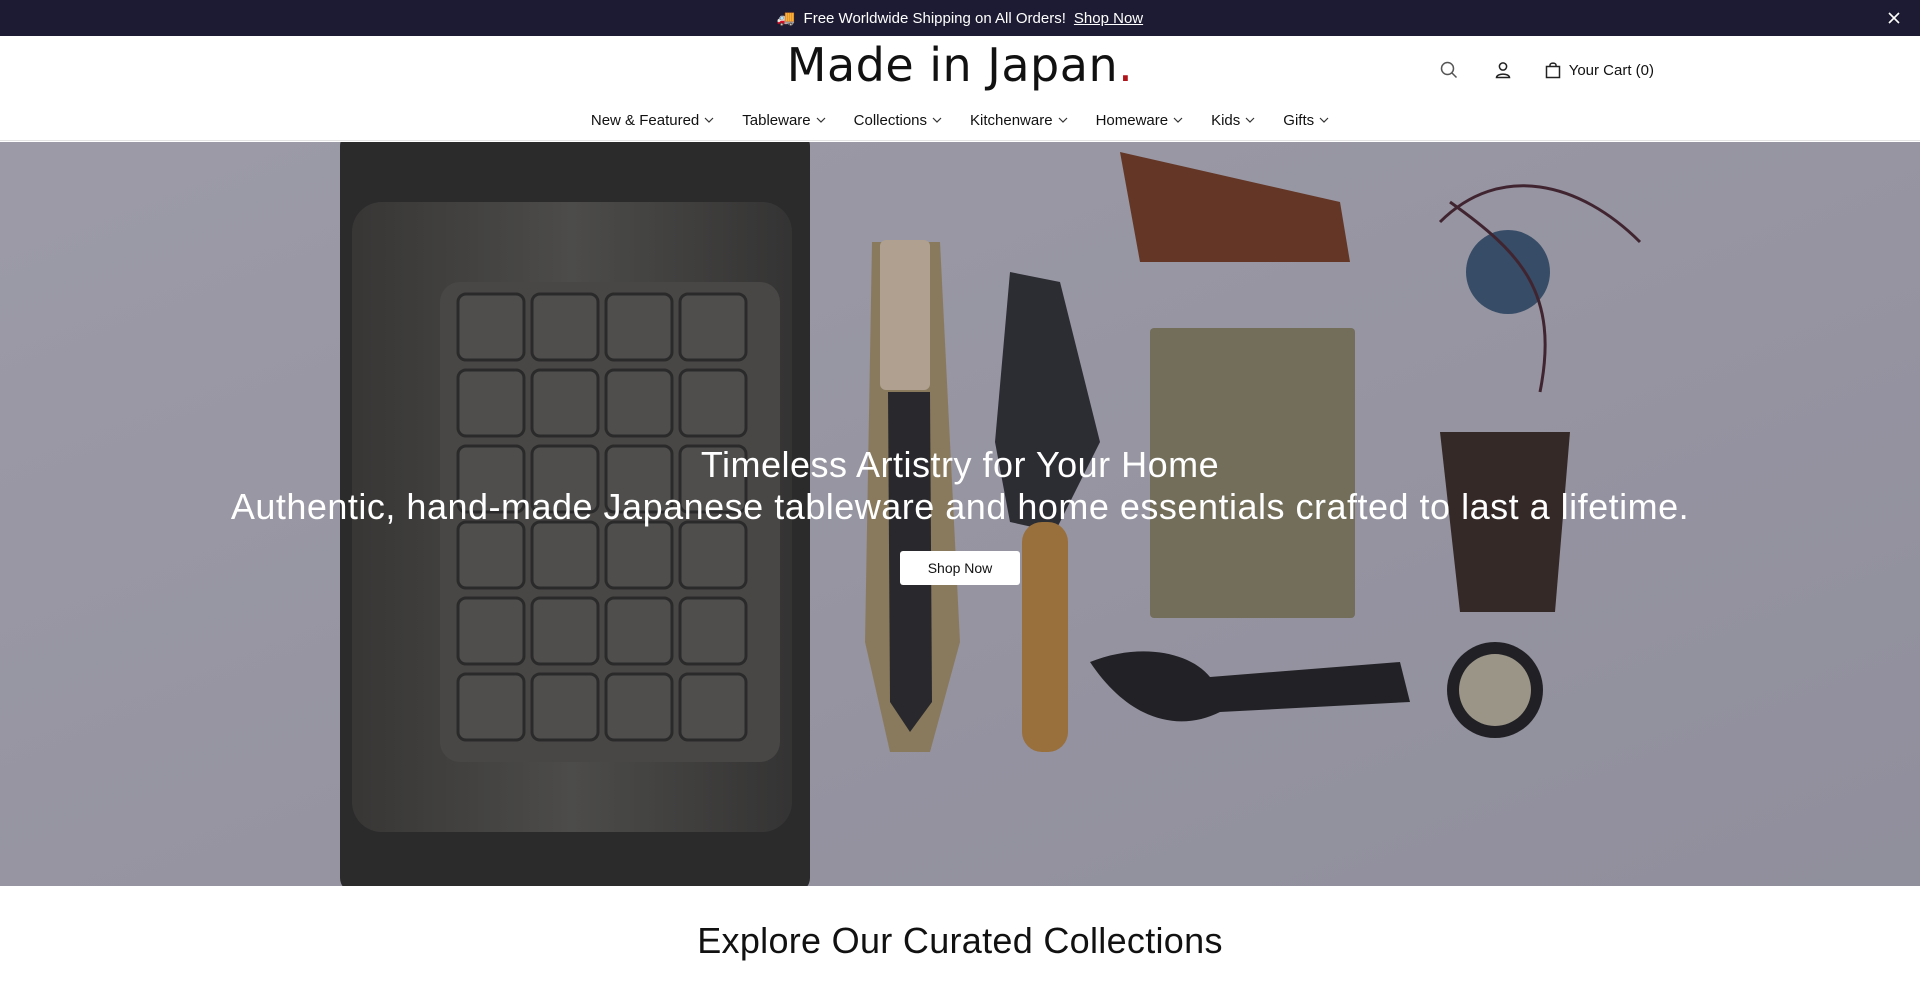  What do you see at coordinates (1140, 120) in the screenshot?
I see `nav-item-homeware: Homeware` at bounding box center [1140, 120].